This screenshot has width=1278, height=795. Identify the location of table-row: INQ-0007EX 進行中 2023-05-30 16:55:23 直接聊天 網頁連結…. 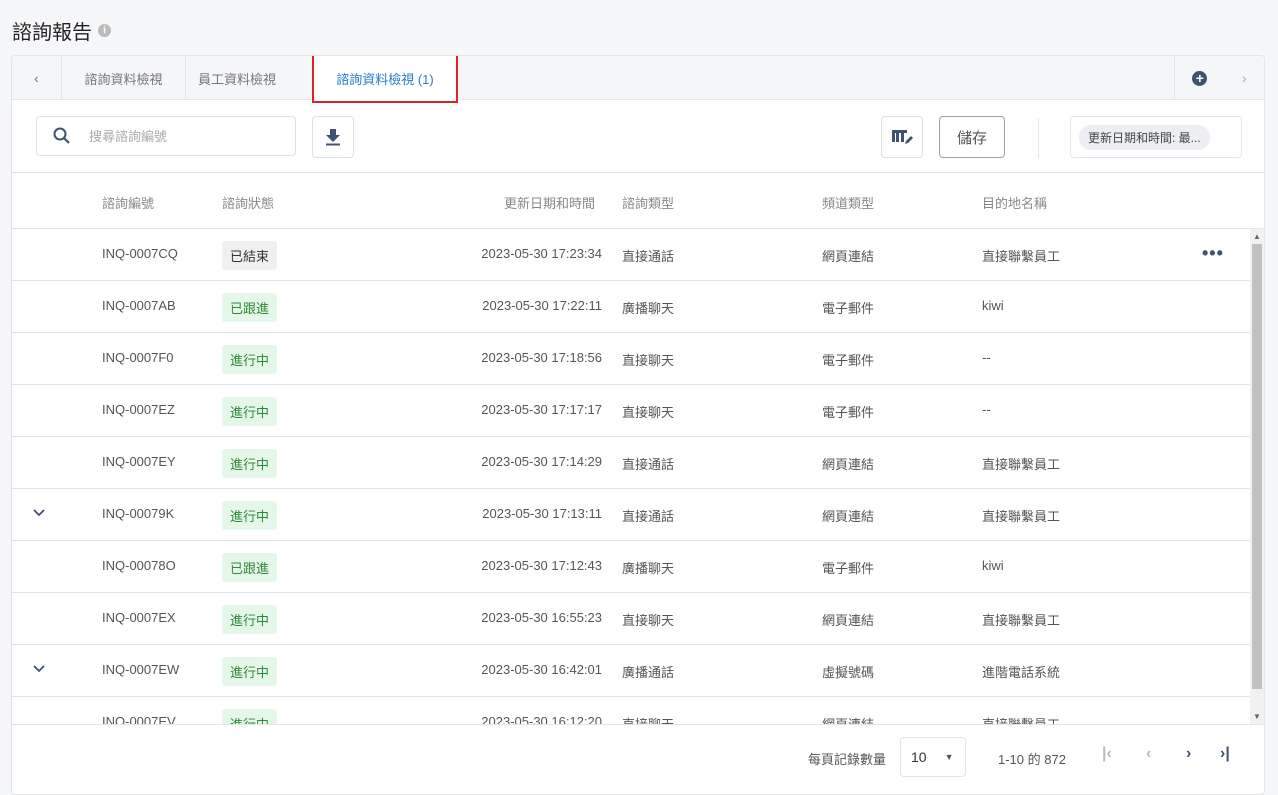
(631, 619).